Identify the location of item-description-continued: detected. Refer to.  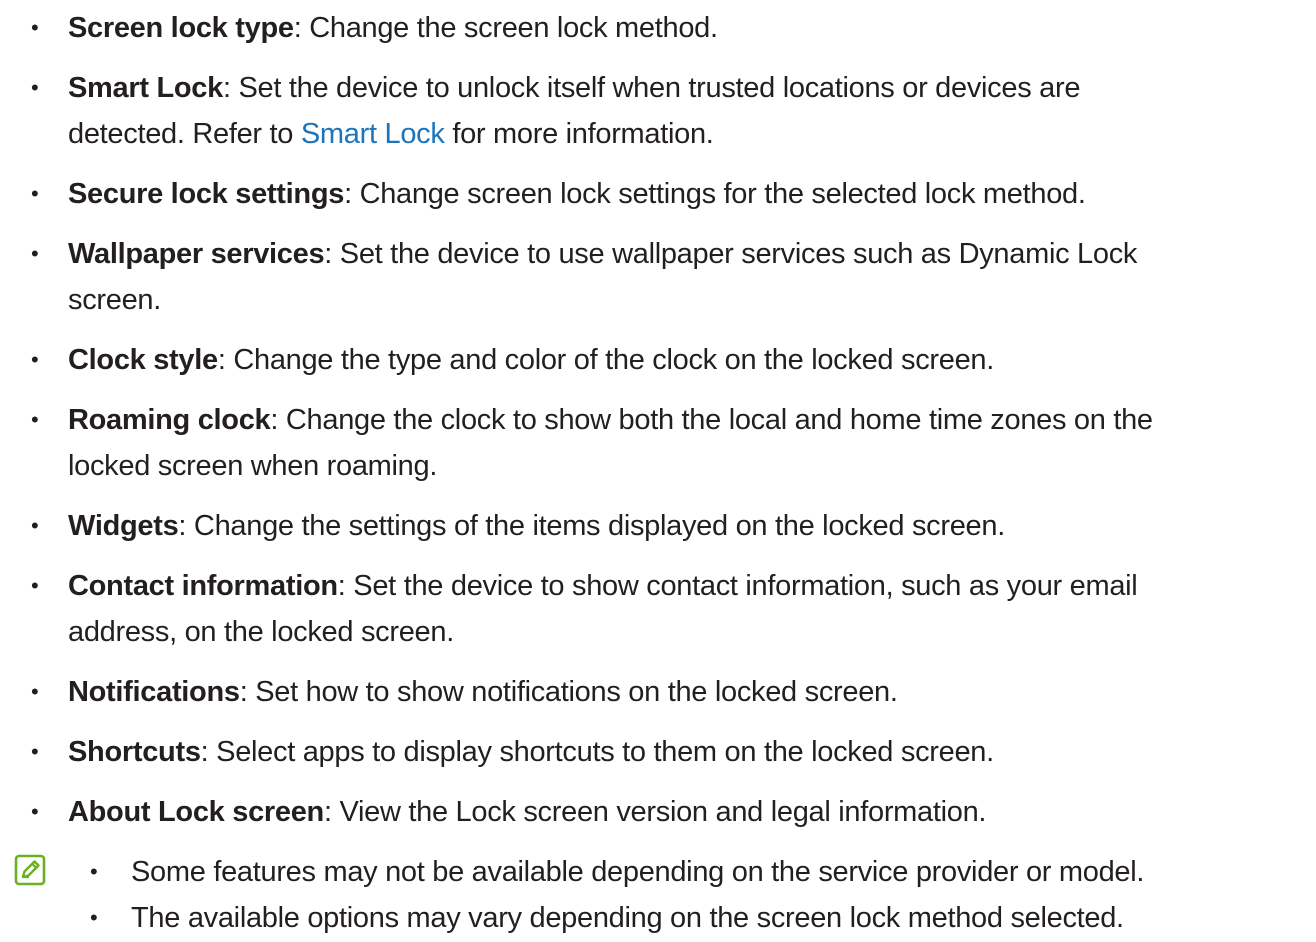
(184, 134).